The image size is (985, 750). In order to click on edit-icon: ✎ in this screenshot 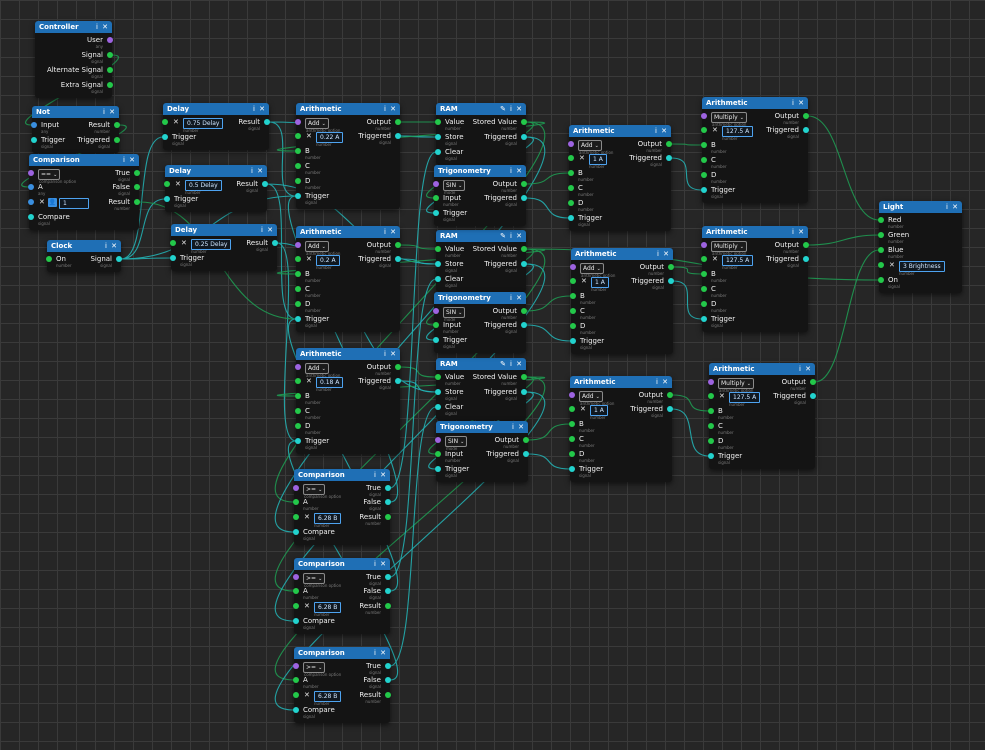, I will do `click(503, 236)`.